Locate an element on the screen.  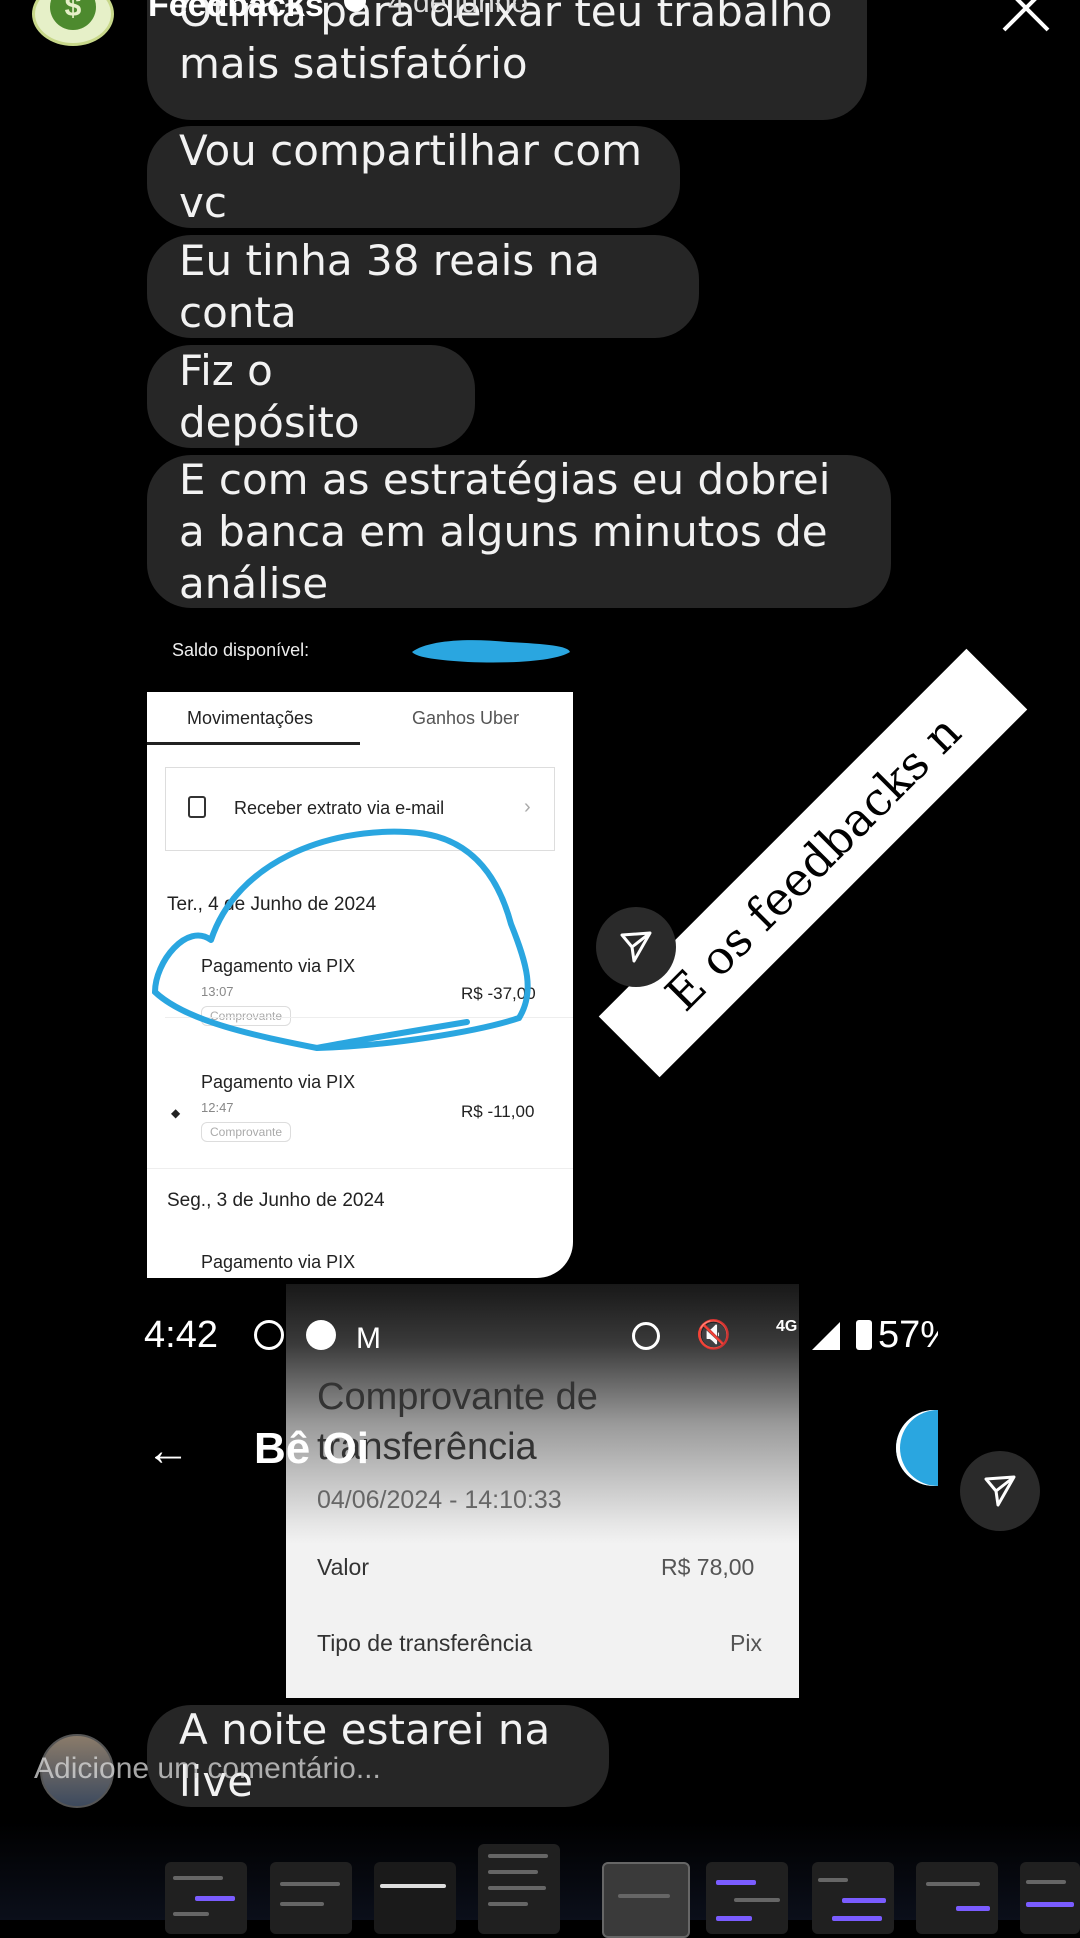
type-value: Pix is located at coordinates (746, 1643).